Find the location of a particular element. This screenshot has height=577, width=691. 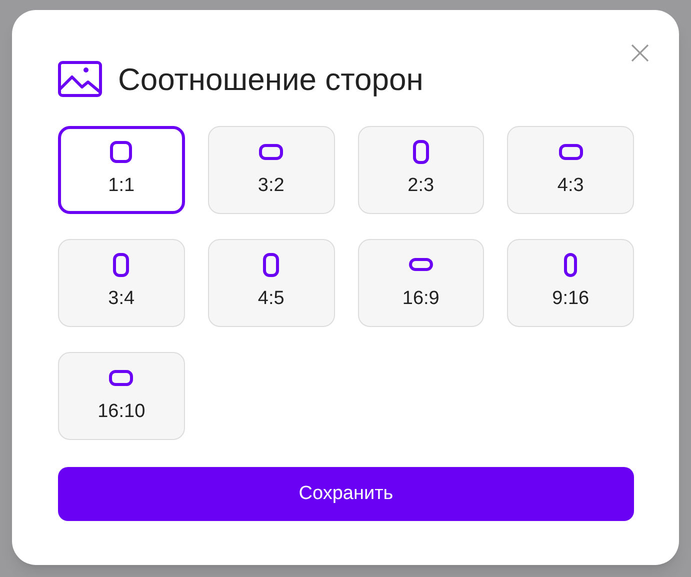

aspect-ratio-option: 2:3 is located at coordinates (421, 170).